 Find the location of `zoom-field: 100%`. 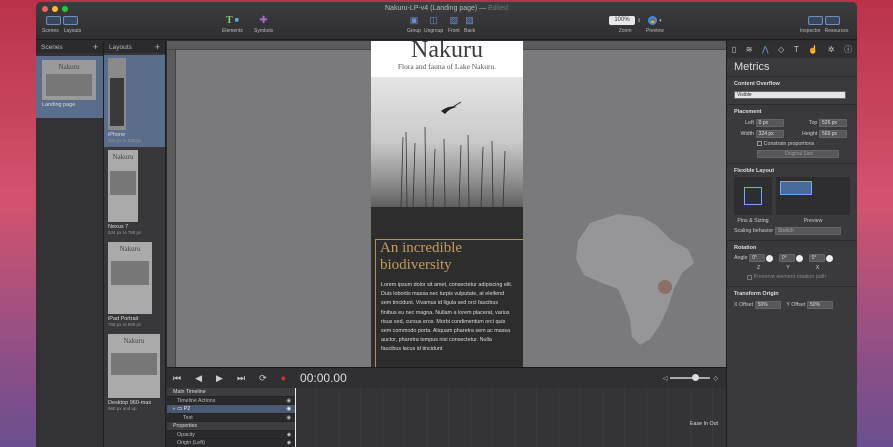

zoom-field: 100% is located at coordinates (622, 20).